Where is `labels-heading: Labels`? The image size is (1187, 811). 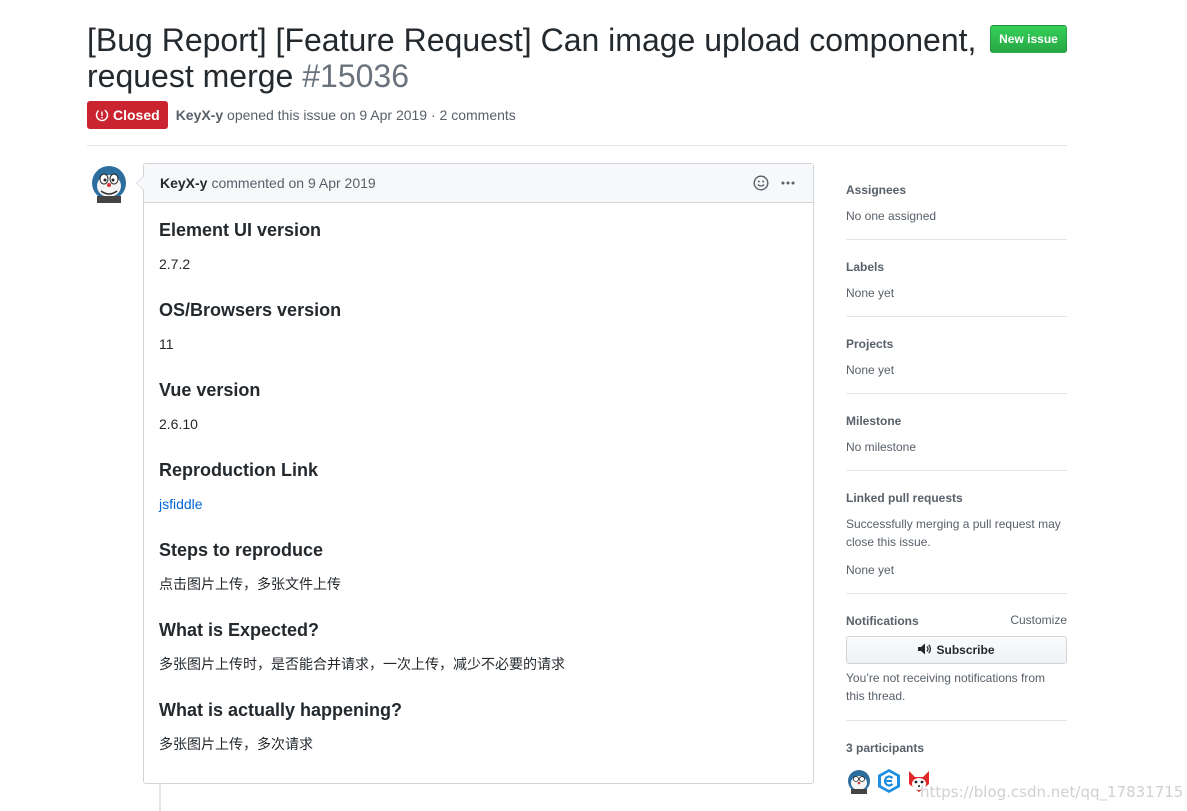 labels-heading: Labels is located at coordinates (956, 267).